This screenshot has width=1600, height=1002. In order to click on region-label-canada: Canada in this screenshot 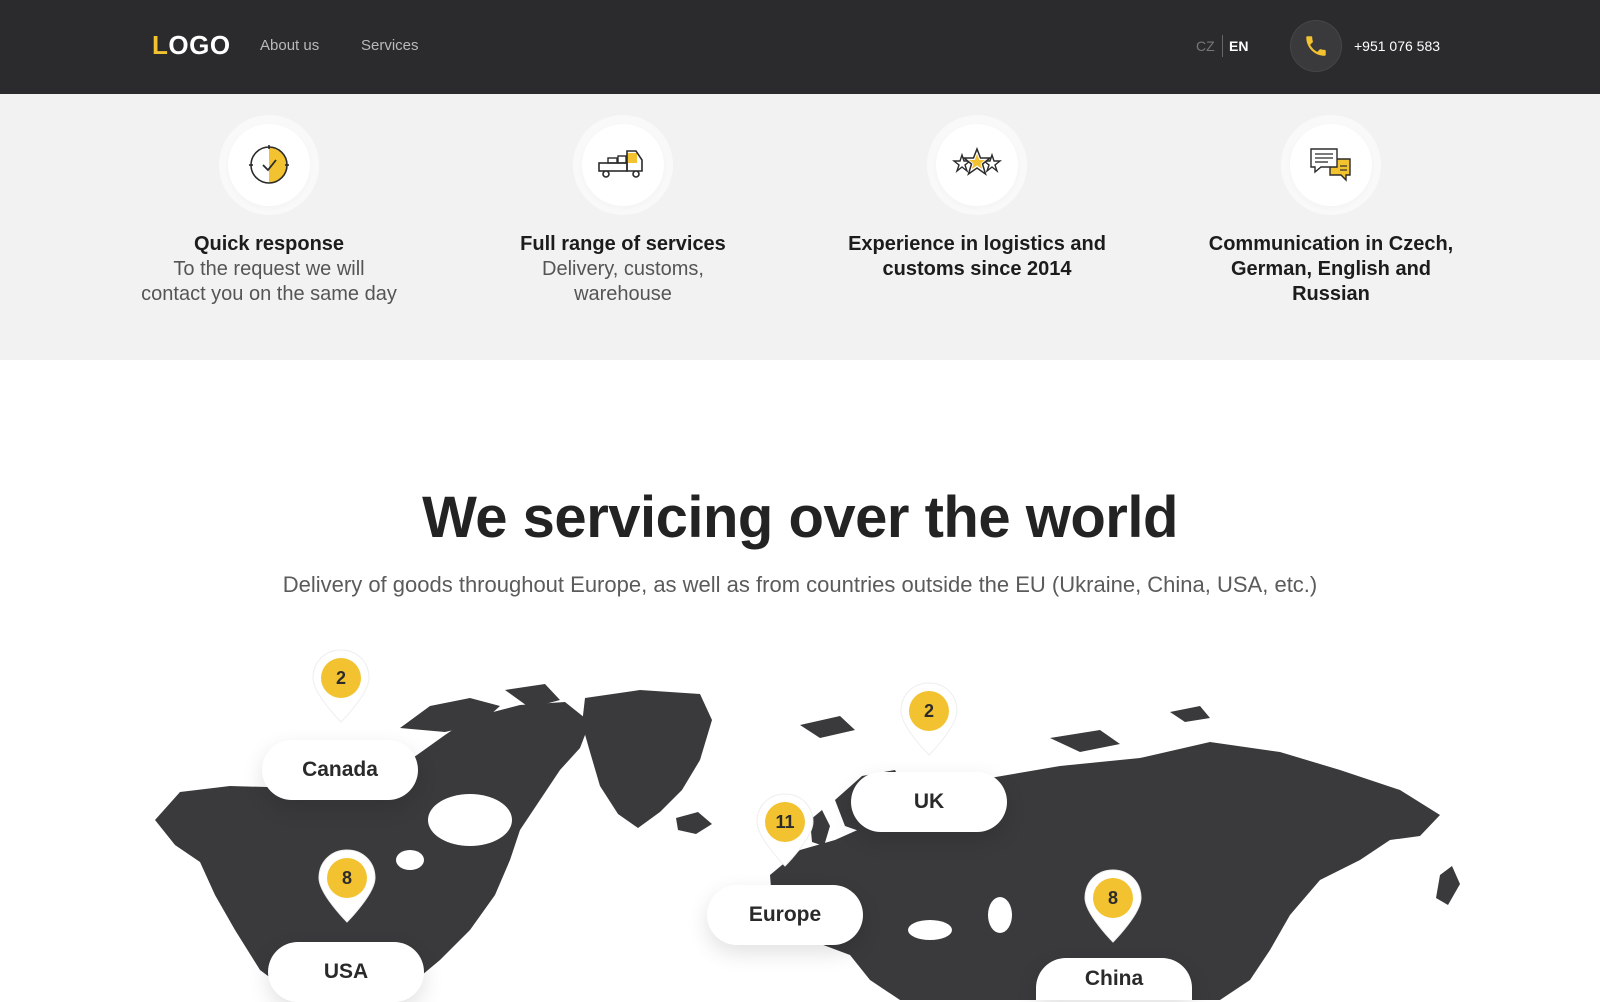, I will do `click(340, 770)`.